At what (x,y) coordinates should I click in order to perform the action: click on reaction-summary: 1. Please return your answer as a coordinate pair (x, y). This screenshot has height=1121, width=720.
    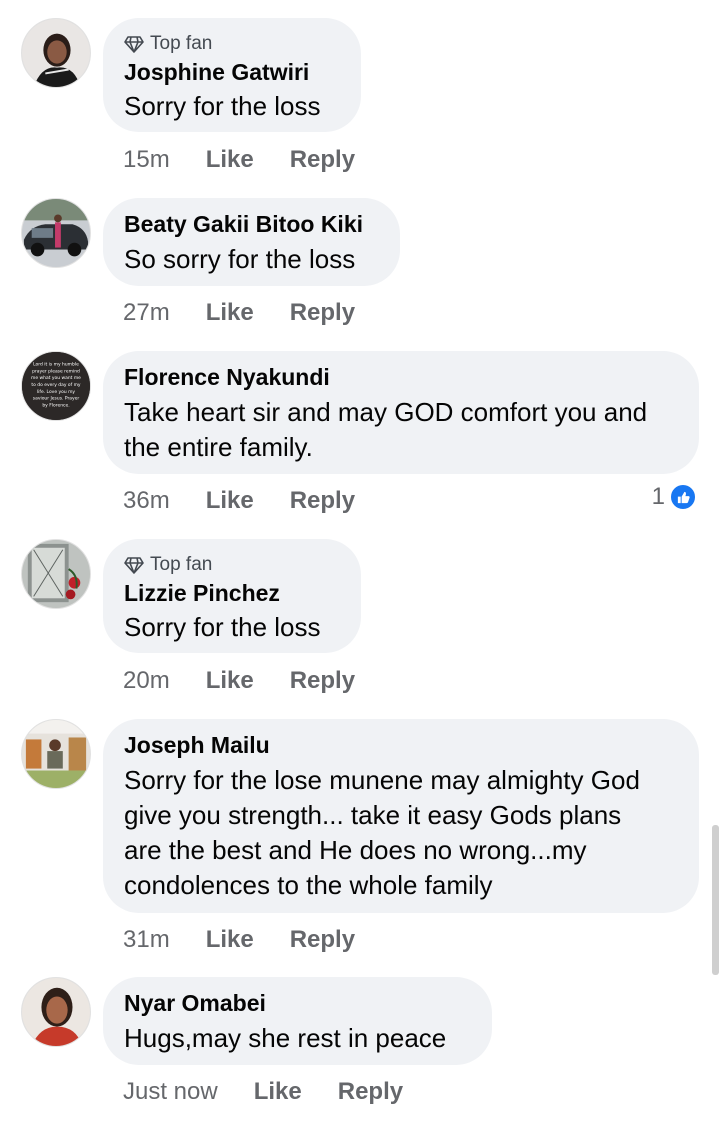
    Looking at the image, I should click on (674, 497).